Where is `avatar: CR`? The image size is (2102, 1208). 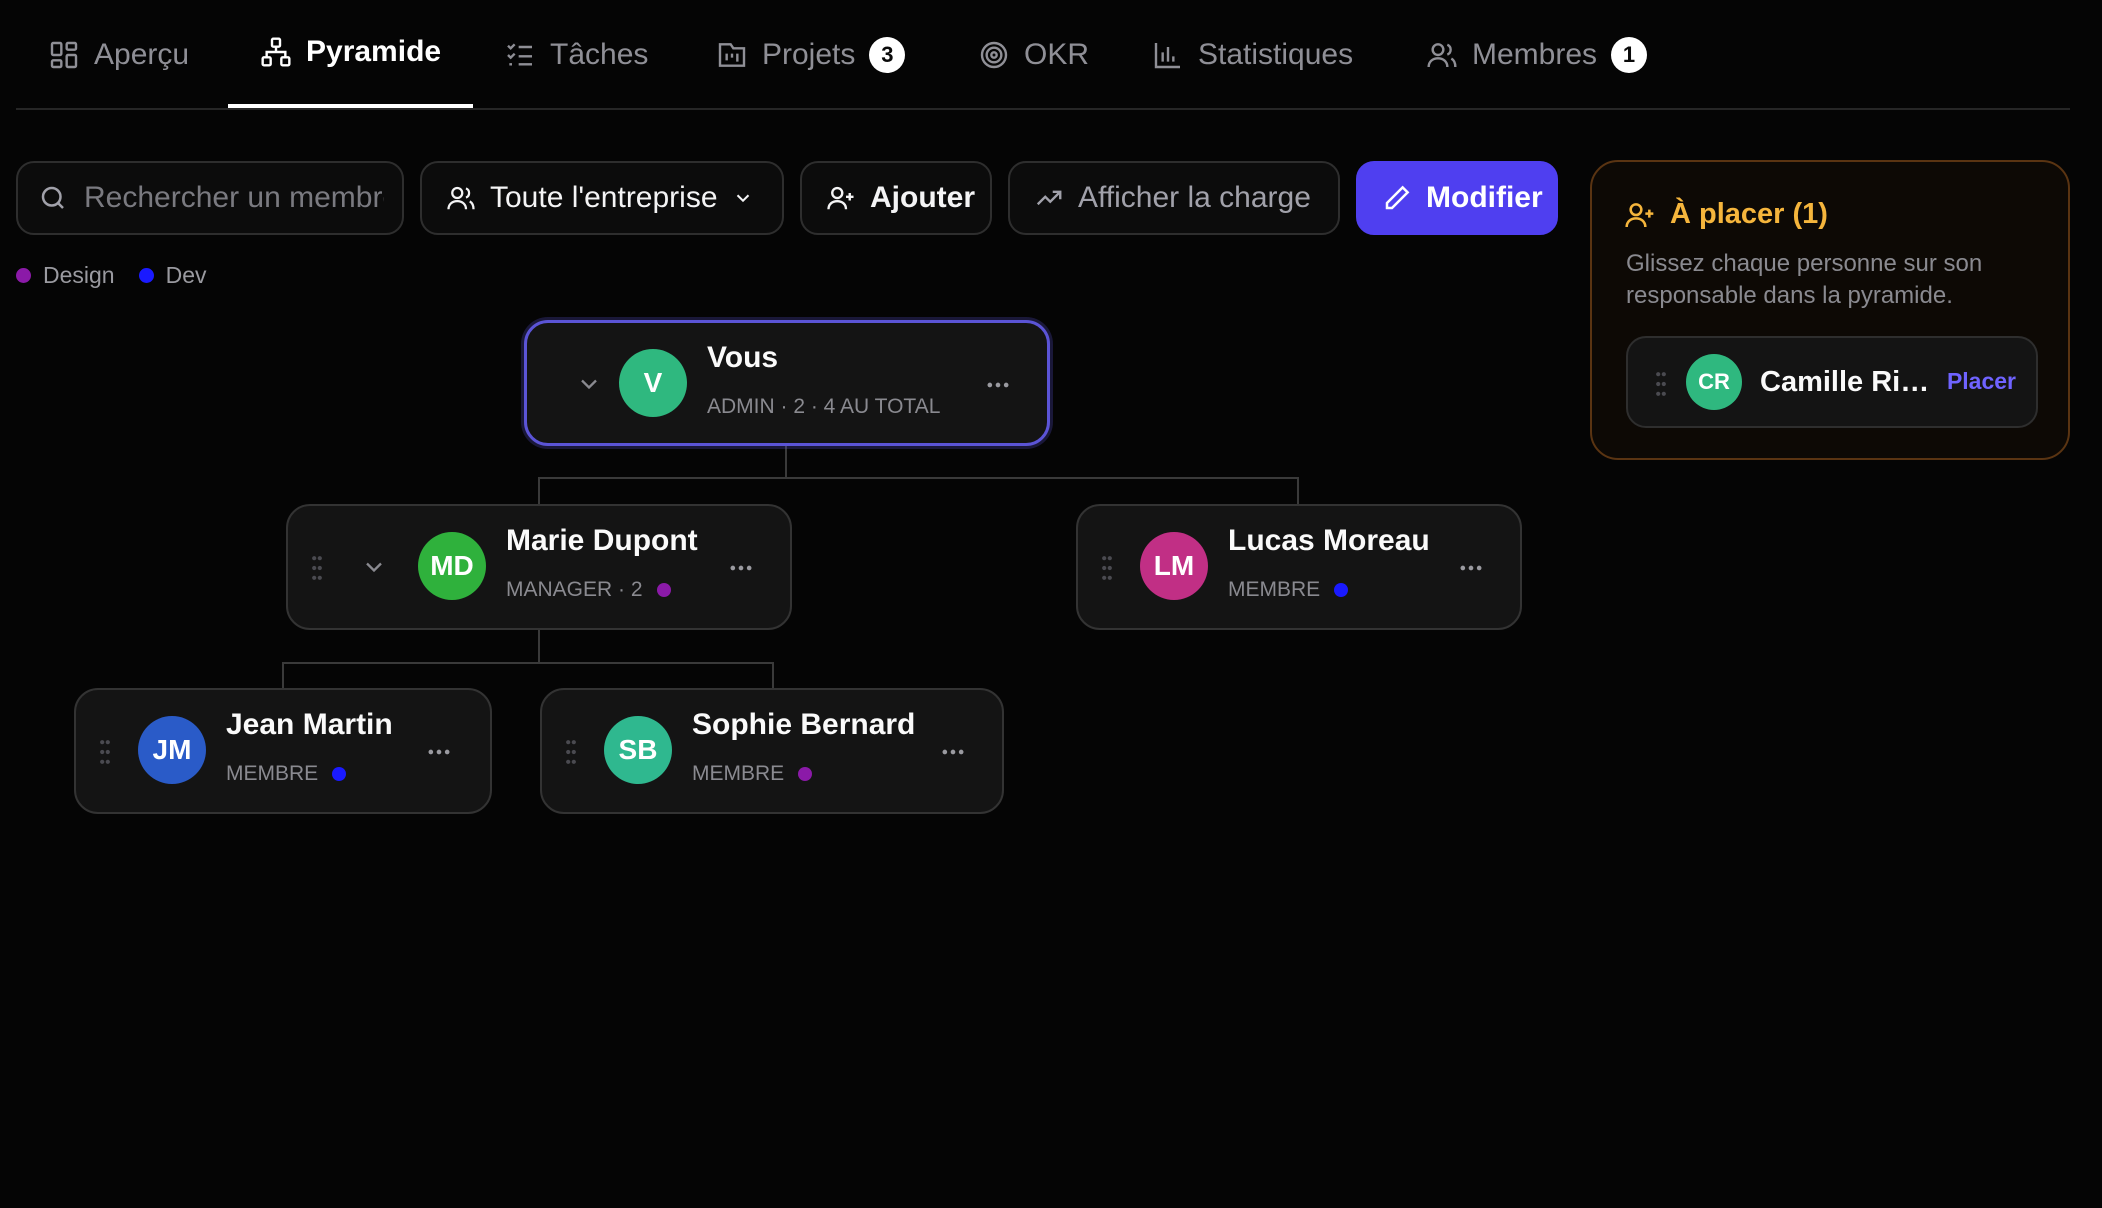 avatar: CR is located at coordinates (1714, 382).